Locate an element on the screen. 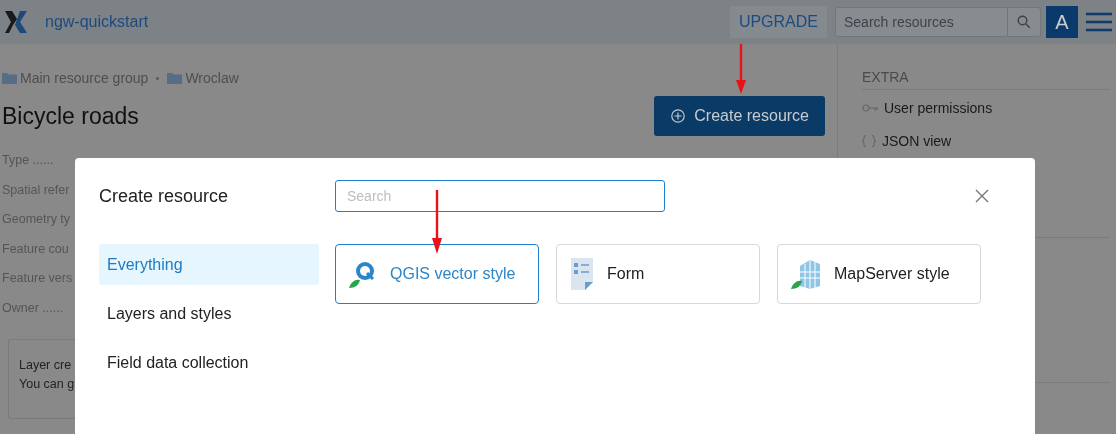 This screenshot has width=1116, height=434. close-icon is located at coordinates (982, 196).